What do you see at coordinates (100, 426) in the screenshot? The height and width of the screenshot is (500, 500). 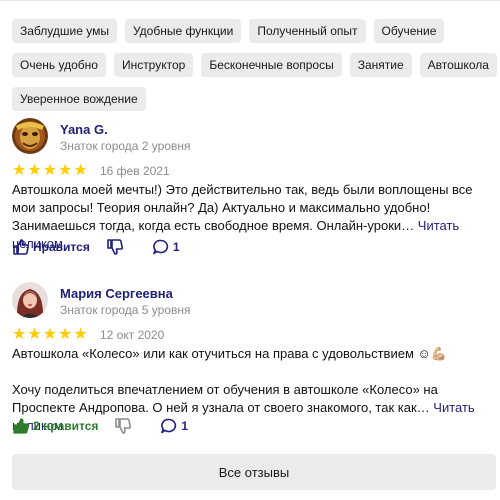 I see `review-actions: 2 нравится 1` at bounding box center [100, 426].